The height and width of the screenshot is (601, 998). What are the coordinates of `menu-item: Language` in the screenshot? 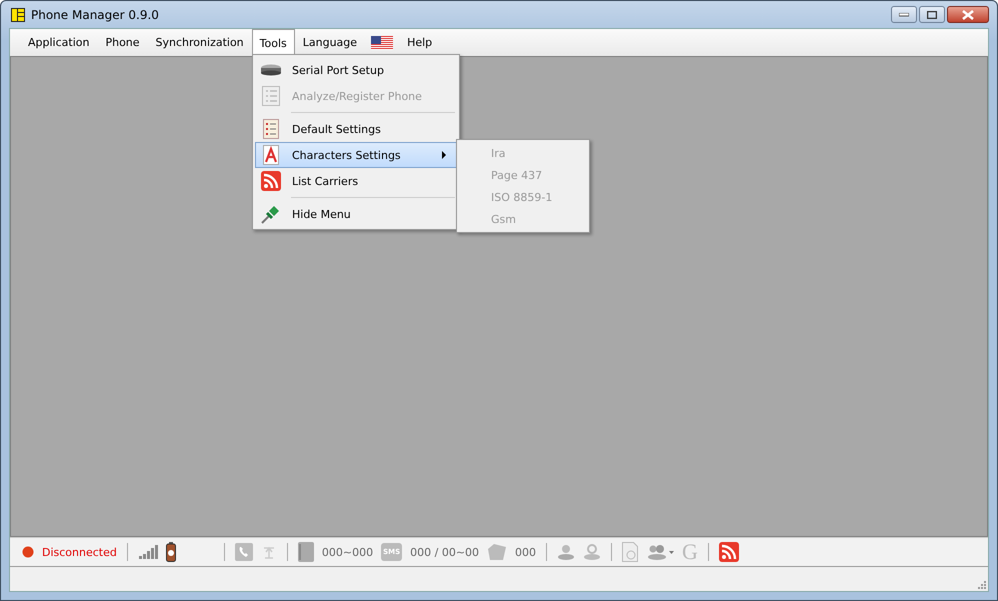 It's located at (330, 42).